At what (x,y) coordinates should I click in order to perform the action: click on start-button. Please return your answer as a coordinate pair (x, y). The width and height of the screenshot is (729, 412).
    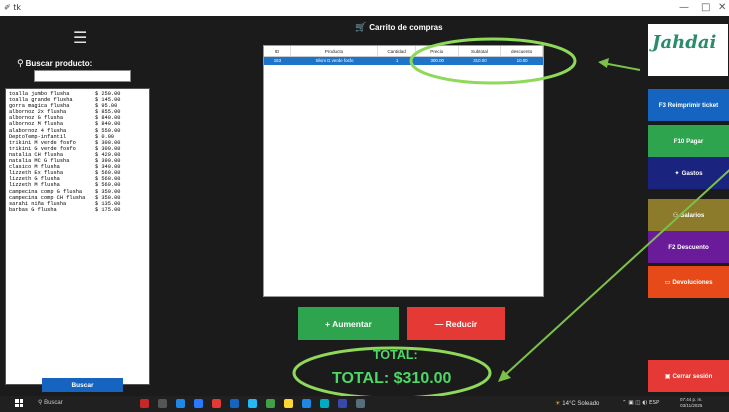
    Looking at the image, I should click on (19, 403).